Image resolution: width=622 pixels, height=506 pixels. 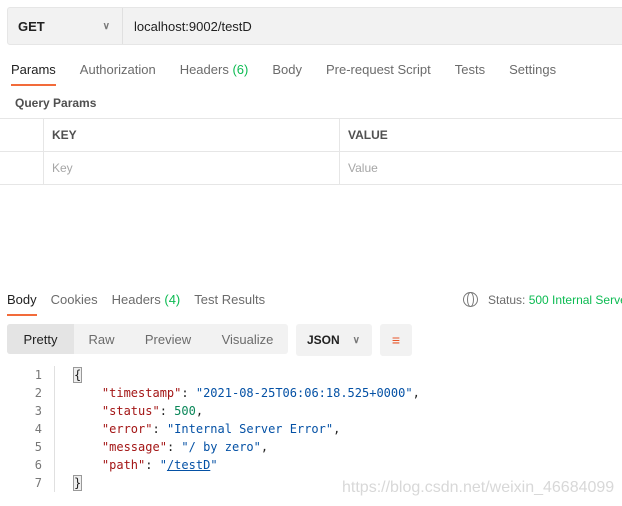 I want to click on status-value: 500 Internal Serve, so click(x=575, y=299).